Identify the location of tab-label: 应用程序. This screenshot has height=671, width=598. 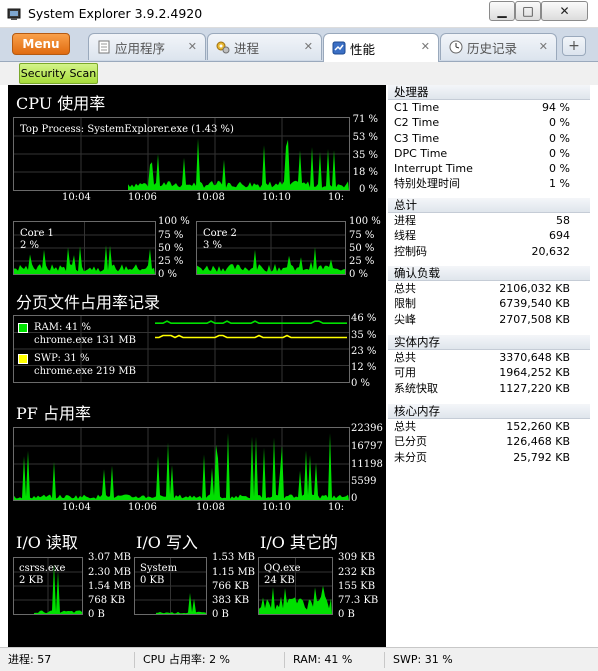
(140, 48).